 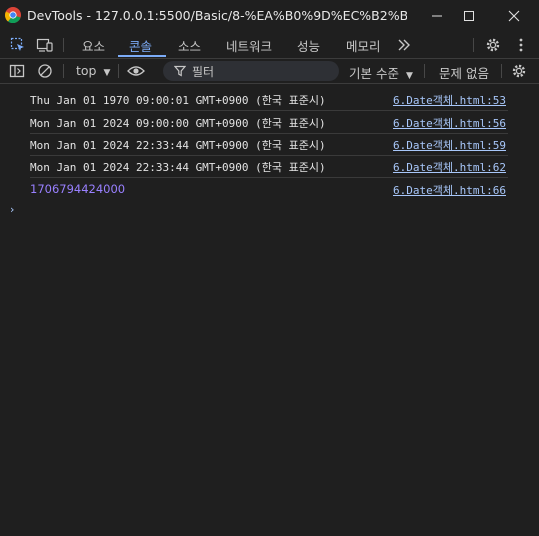 I want to click on source-link: 6.Date객체.html:59, so click(x=449, y=145).